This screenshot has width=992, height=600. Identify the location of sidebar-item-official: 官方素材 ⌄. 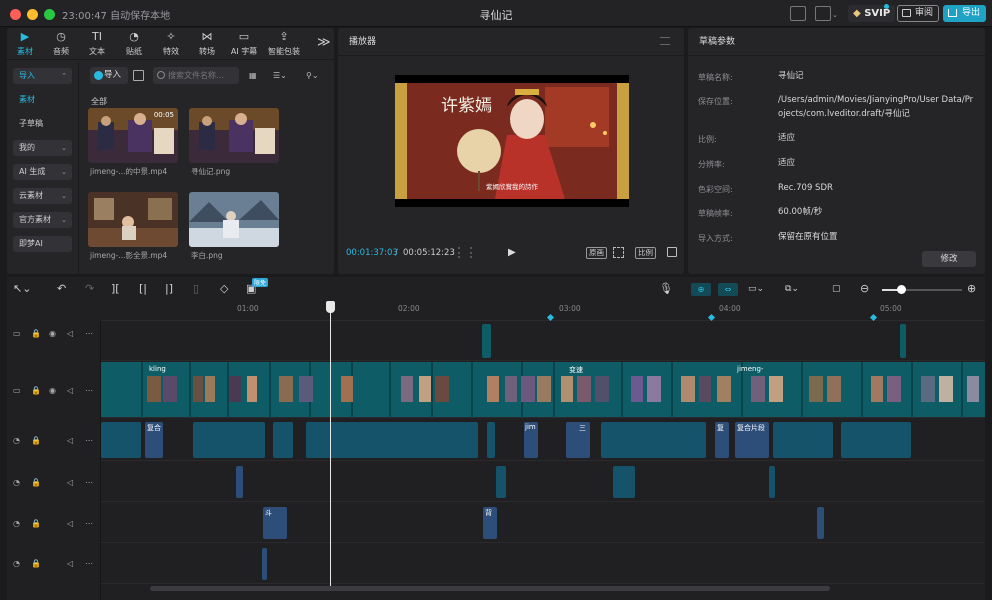
(42, 220).